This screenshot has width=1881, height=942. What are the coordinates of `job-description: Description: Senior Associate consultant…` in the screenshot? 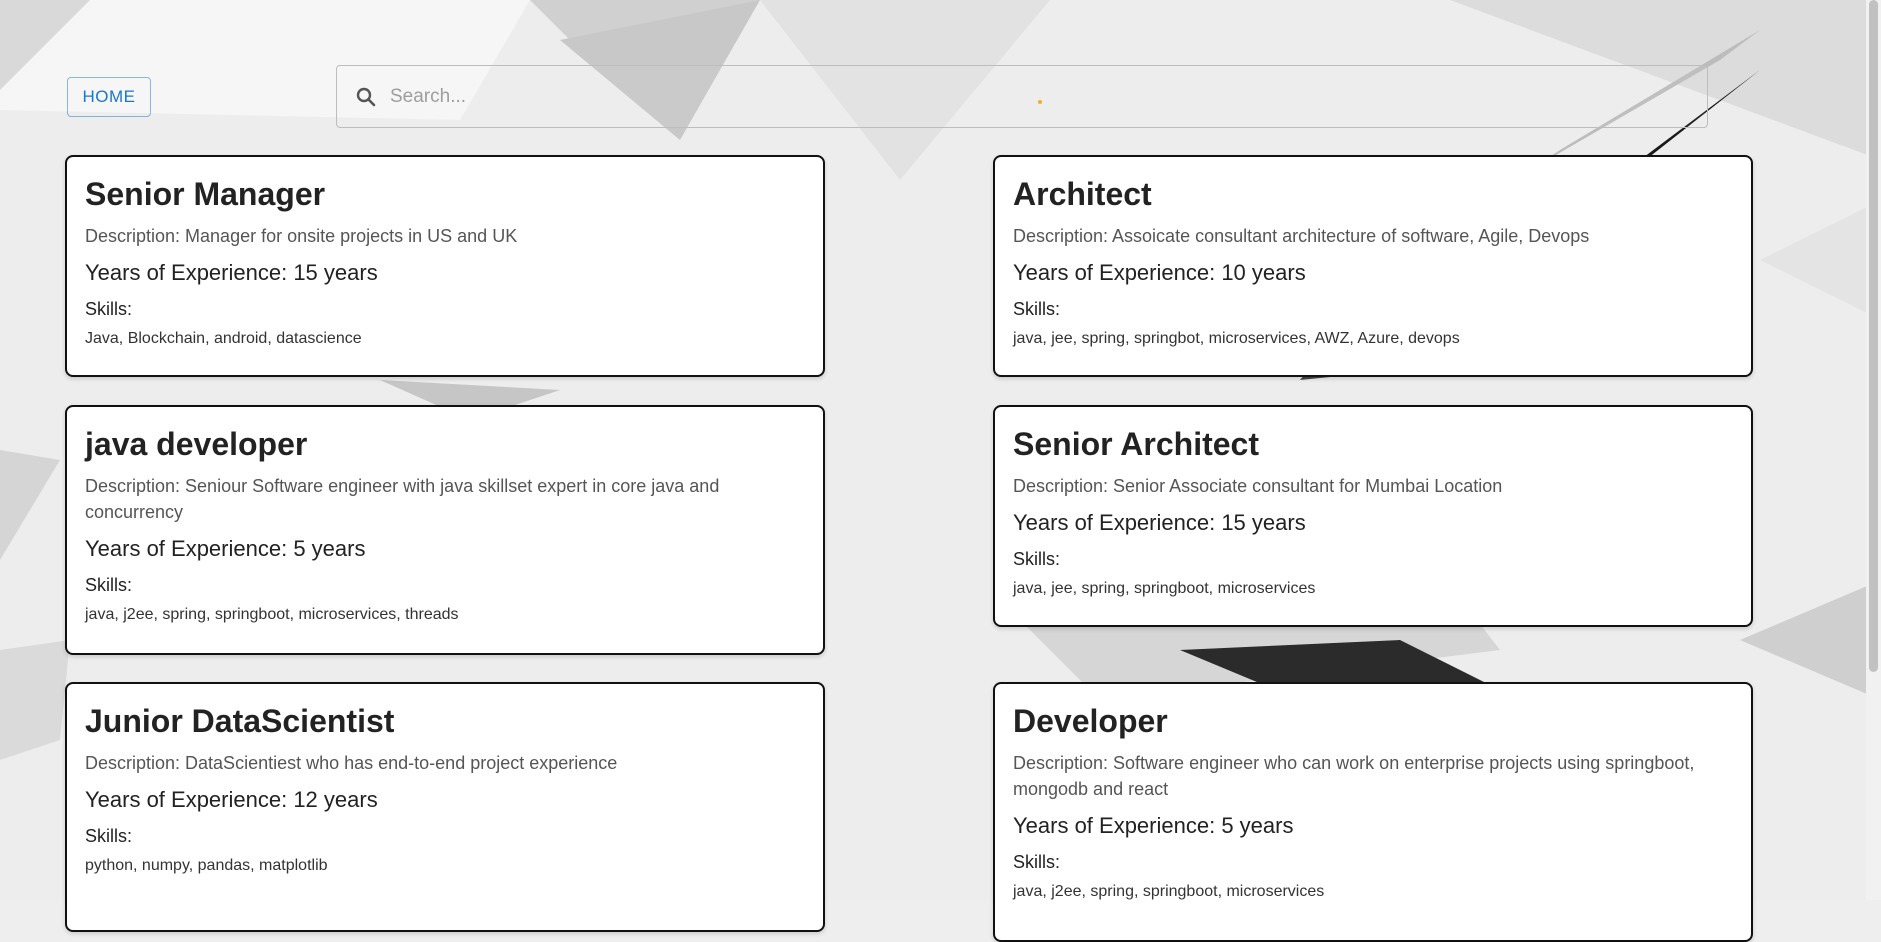 It's located at (1258, 486).